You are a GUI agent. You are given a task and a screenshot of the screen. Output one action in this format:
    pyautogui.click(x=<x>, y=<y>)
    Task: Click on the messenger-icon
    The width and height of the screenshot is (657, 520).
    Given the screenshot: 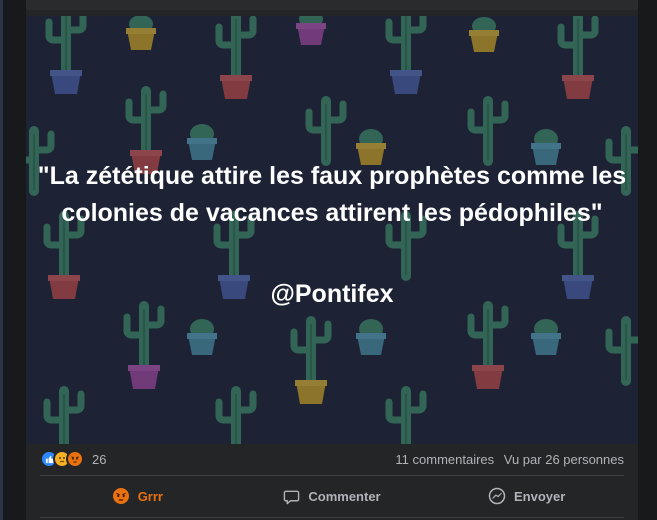 What is the action you would take?
    pyautogui.click(x=497, y=496)
    